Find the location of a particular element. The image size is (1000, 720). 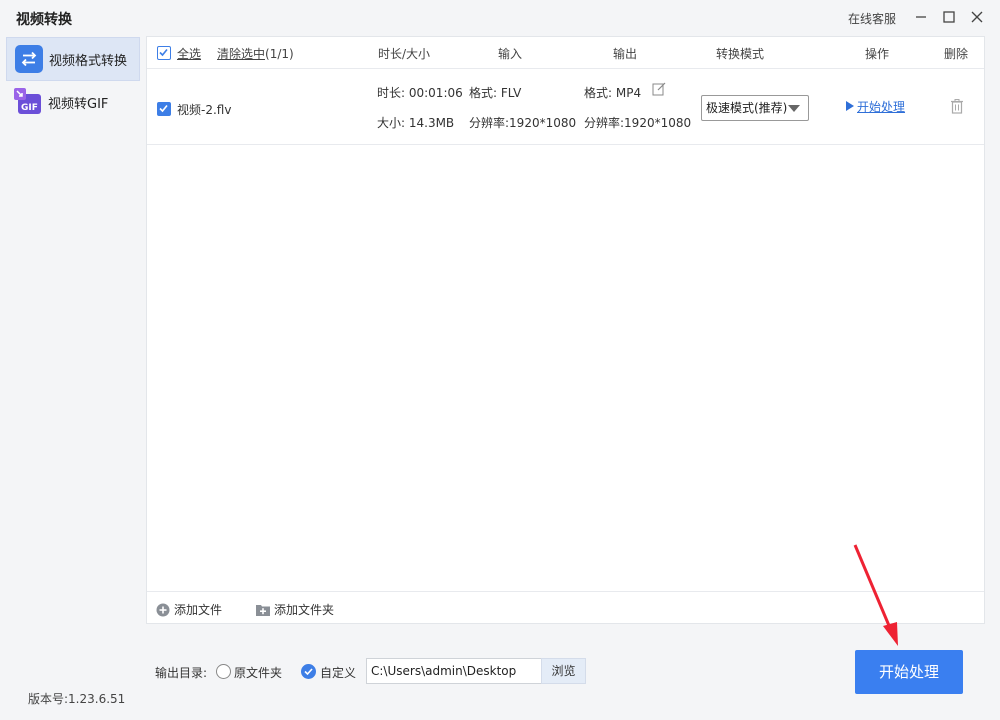

column-header-duration-size: 时长/大小 is located at coordinates (404, 54).